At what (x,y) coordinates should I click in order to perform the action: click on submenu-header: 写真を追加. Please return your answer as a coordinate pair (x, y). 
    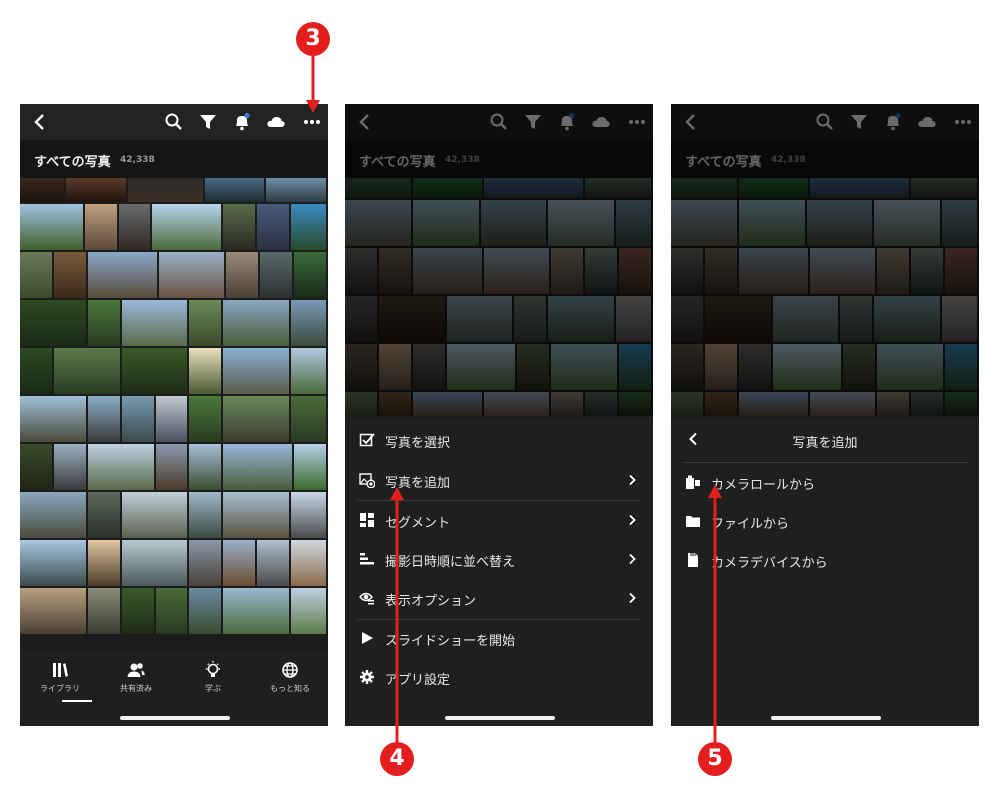
    Looking at the image, I should click on (825, 440).